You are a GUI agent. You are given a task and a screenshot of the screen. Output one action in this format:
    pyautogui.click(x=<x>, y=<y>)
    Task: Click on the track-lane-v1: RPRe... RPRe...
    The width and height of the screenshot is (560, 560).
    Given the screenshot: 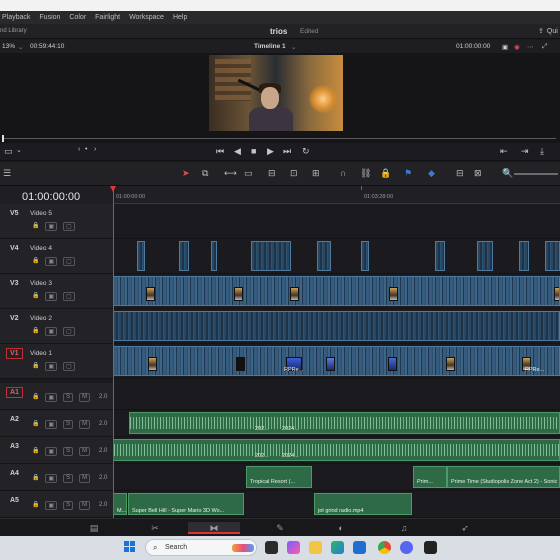 What is the action you would take?
    pyautogui.click(x=336, y=361)
    